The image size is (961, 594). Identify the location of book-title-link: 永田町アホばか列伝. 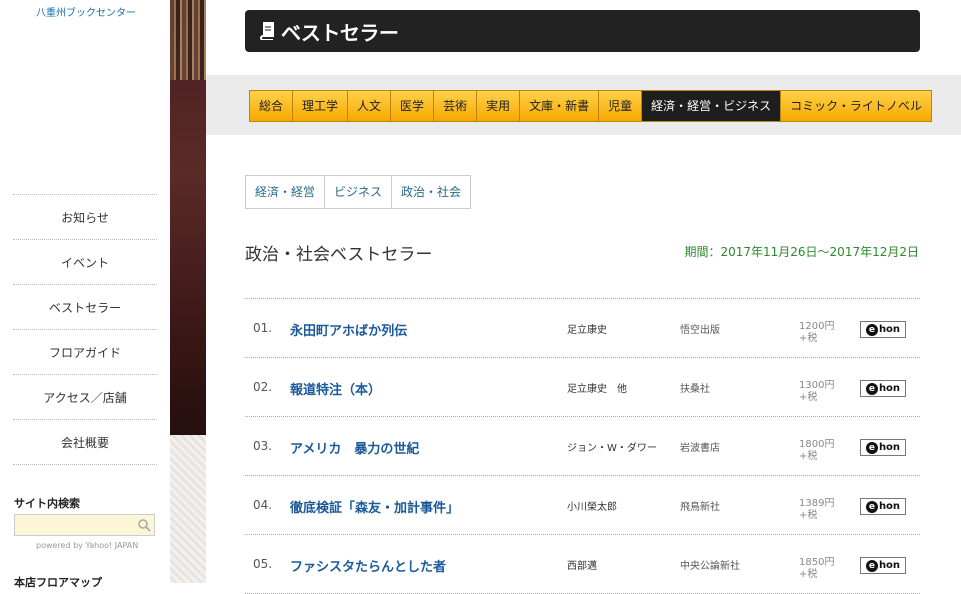
(348, 329).